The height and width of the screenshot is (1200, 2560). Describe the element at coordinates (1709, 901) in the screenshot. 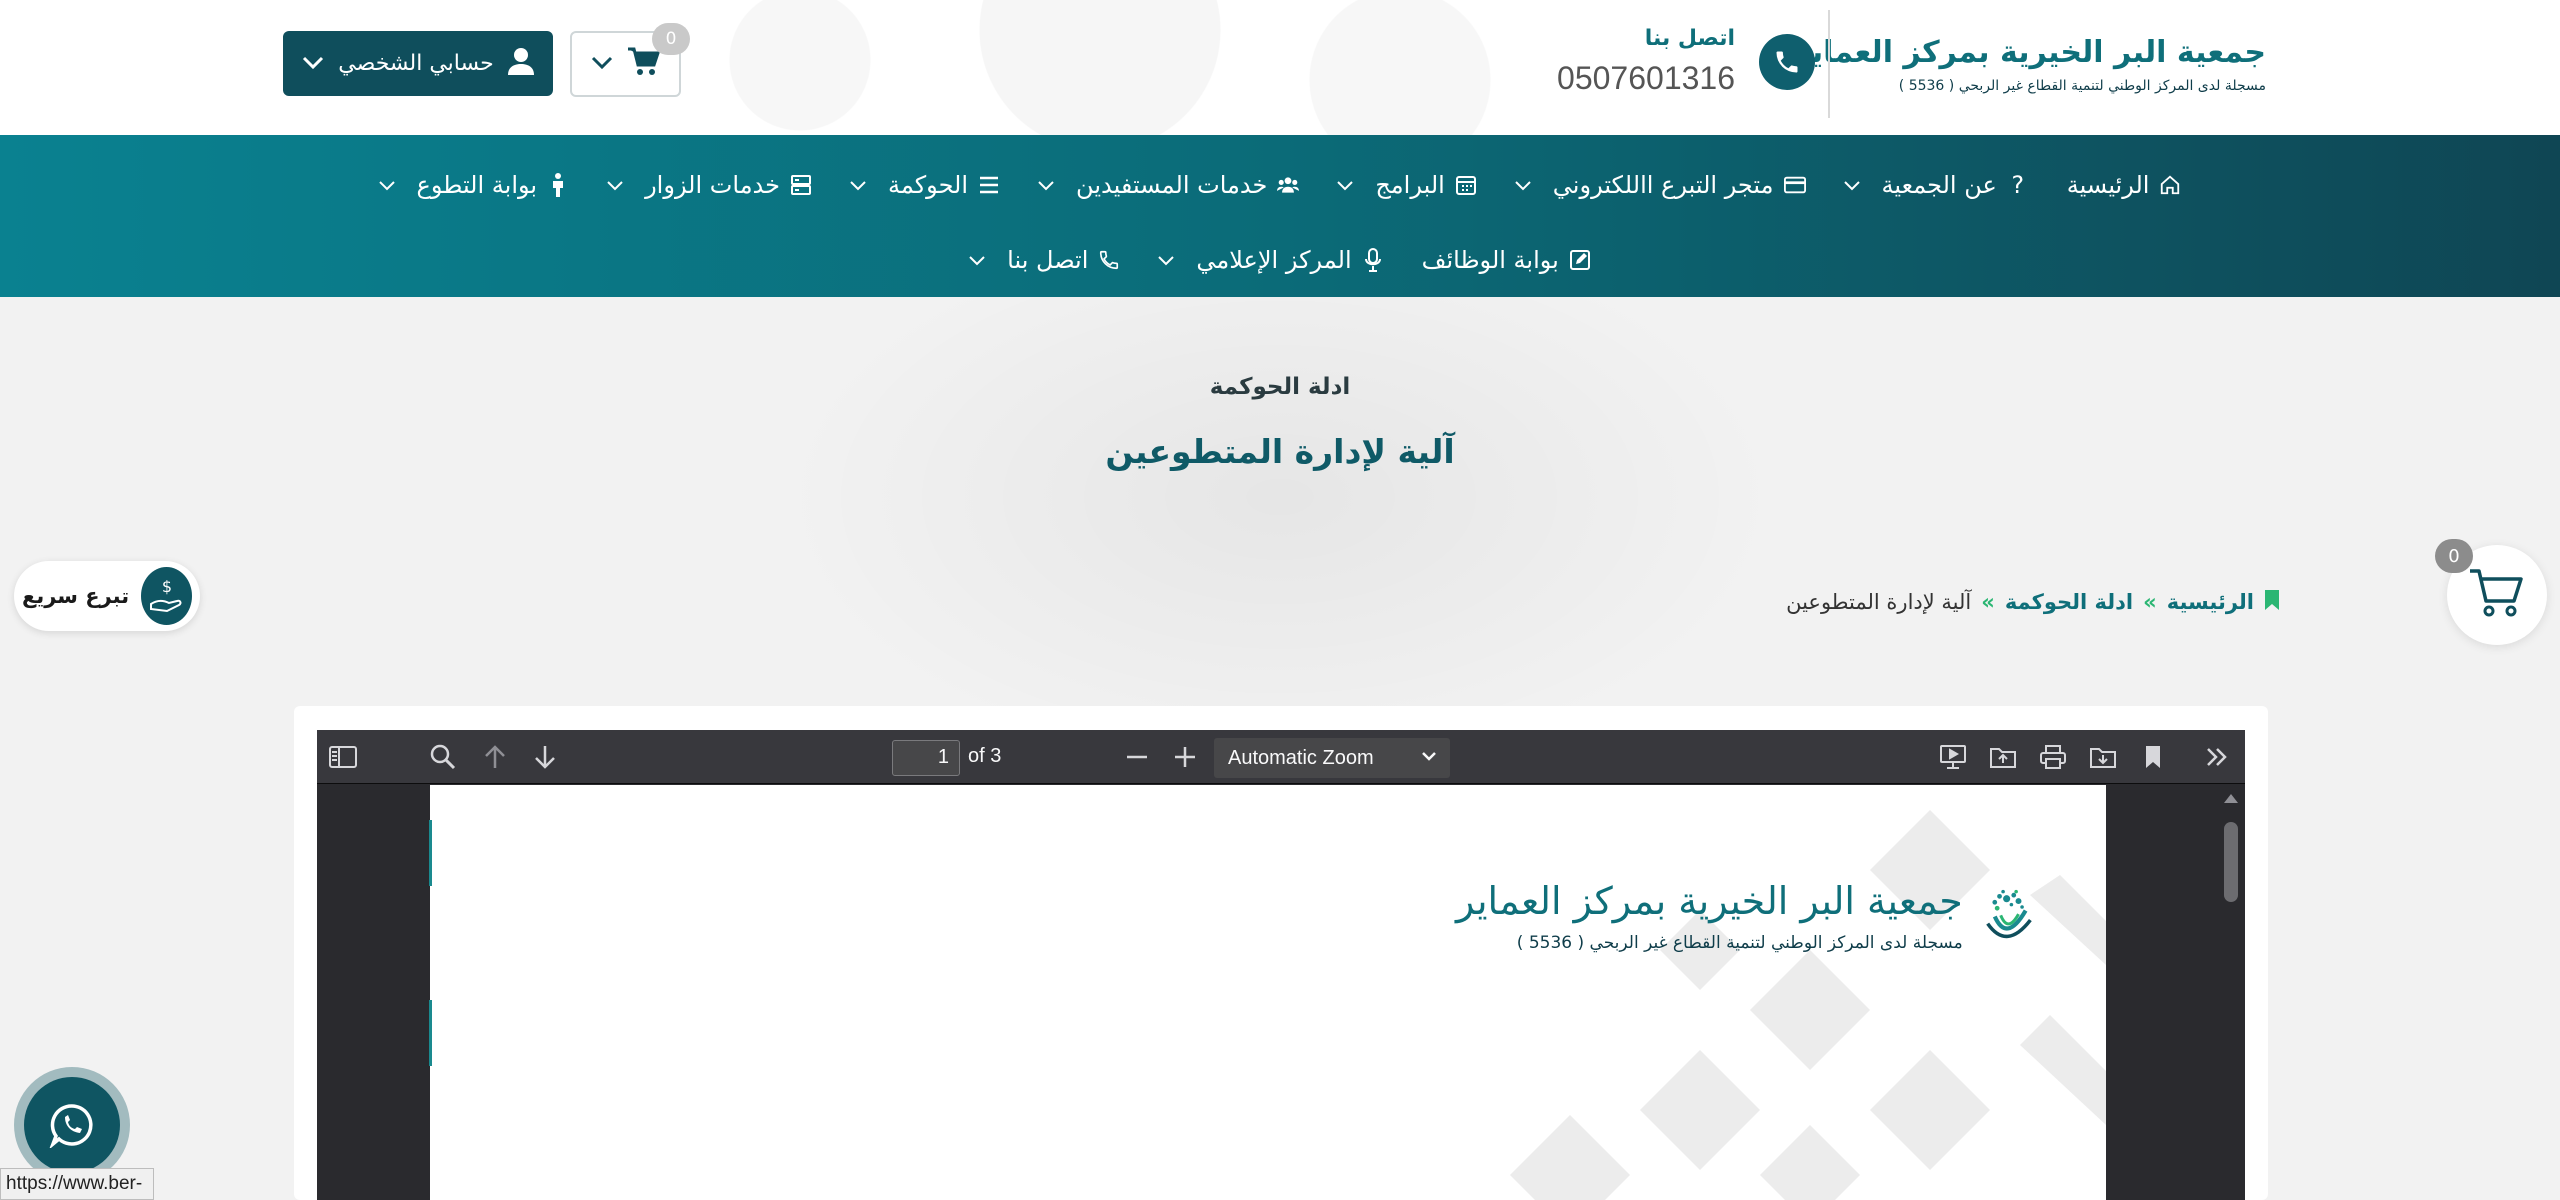

I see `document-logo-title: جمعية البر الخيرية بمركز العماير` at that location.